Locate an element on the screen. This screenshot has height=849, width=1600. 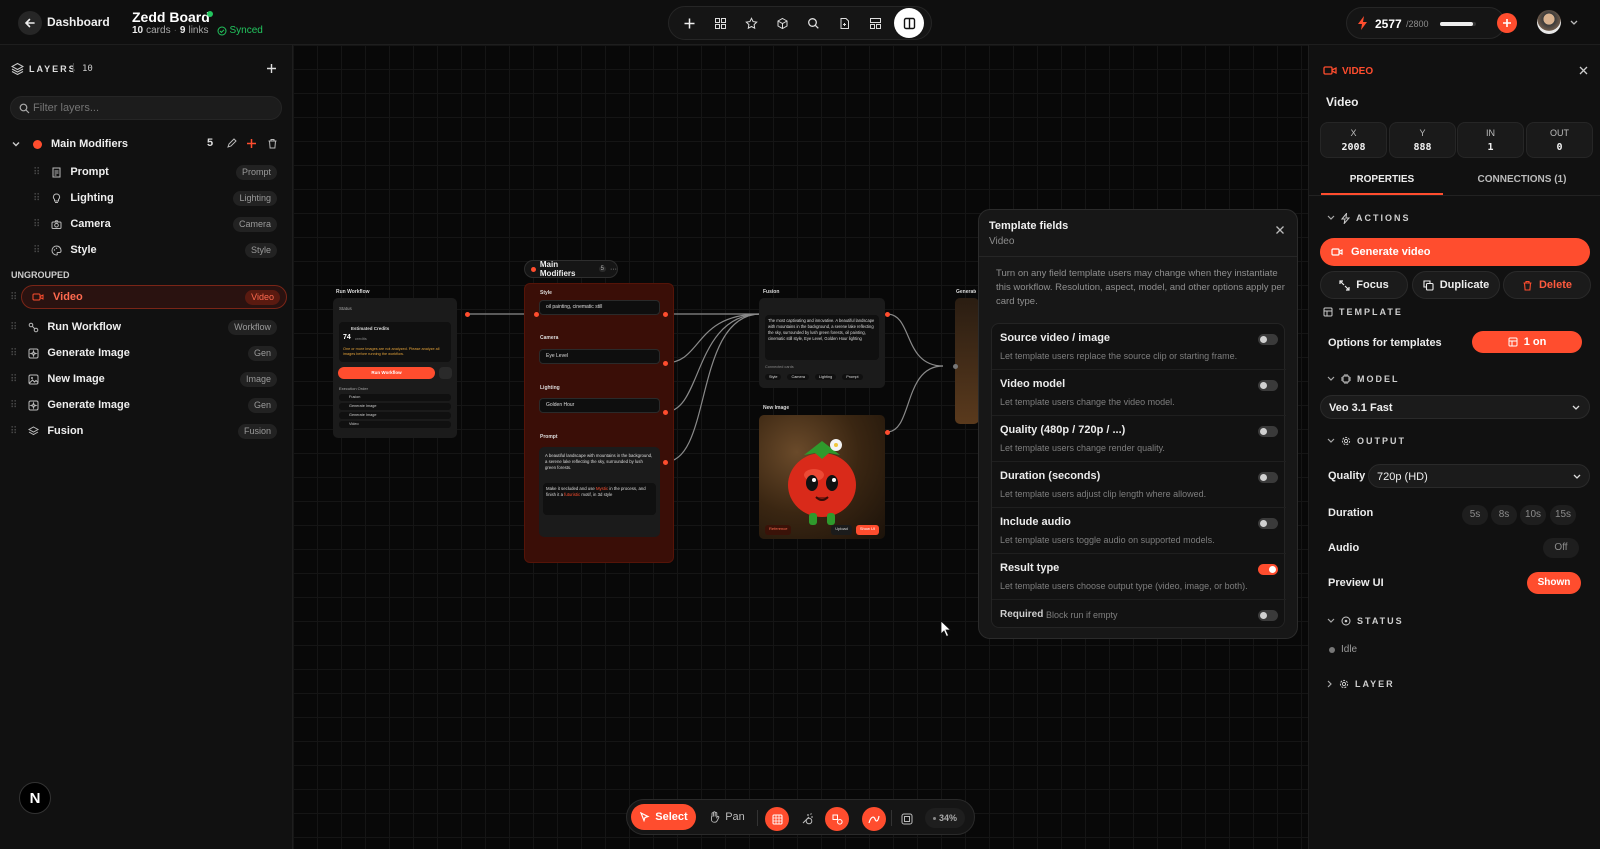
layer-item-run-workflow: ⠿ Run Workflow Workflow is located at coordinates (143, 327).